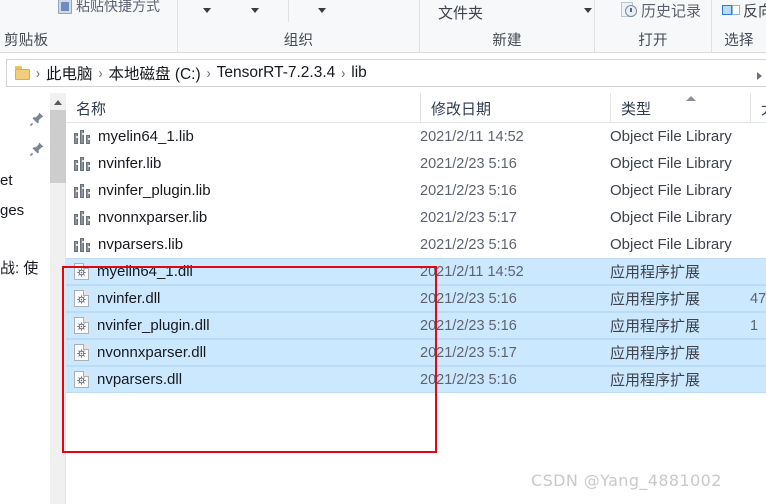  What do you see at coordinates (731, 11) in the screenshot?
I see `invert-selection-icon` at bounding box center [731, 11].